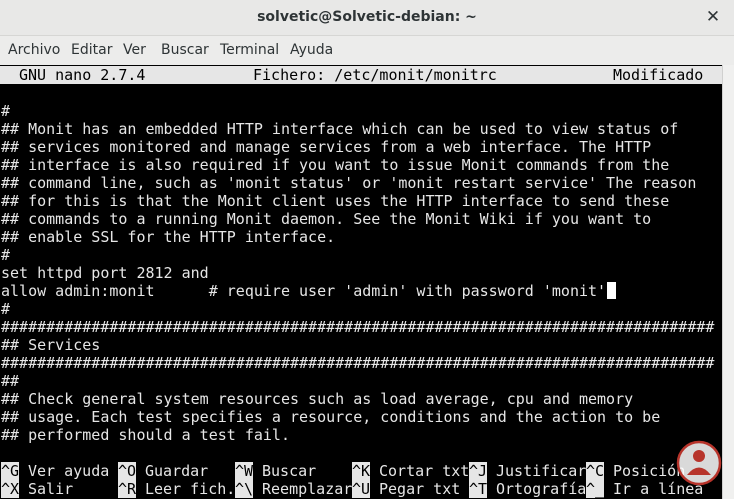 The image size is (734, 499). What do you see at coordinates (361, 471) in the screenshot?
I see `shortcut-key-cut: ^K` at bounding box center [361, 471].